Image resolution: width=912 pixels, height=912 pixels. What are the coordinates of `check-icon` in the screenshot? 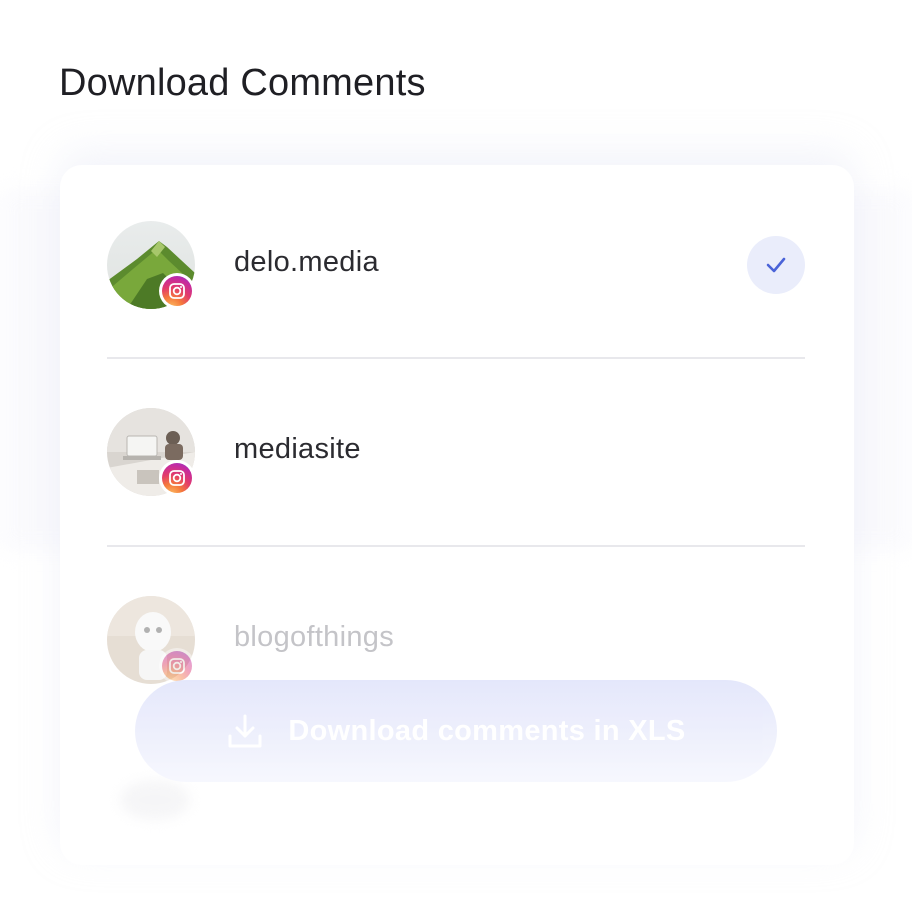 It's located at (776, 265).